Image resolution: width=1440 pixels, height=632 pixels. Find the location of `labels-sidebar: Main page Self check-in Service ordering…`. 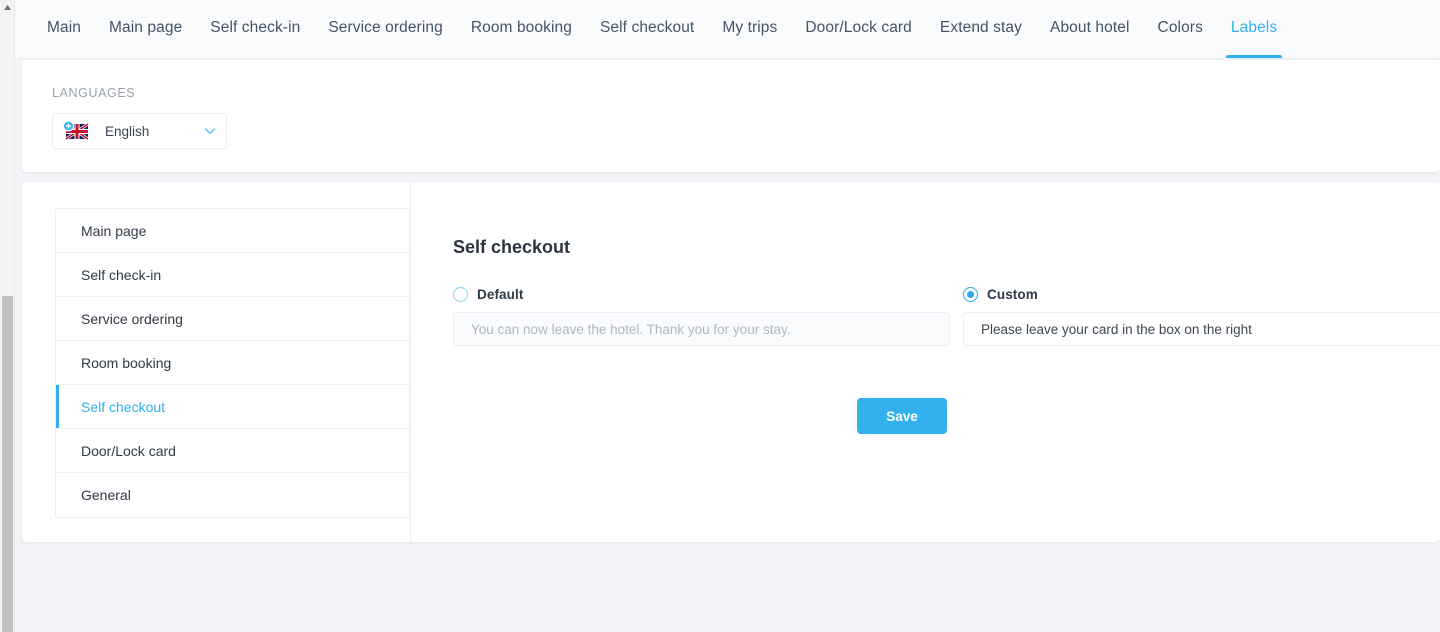

labels-sidebar: Main page Self check-in Service ordering… is located at coordinates (232, 363).